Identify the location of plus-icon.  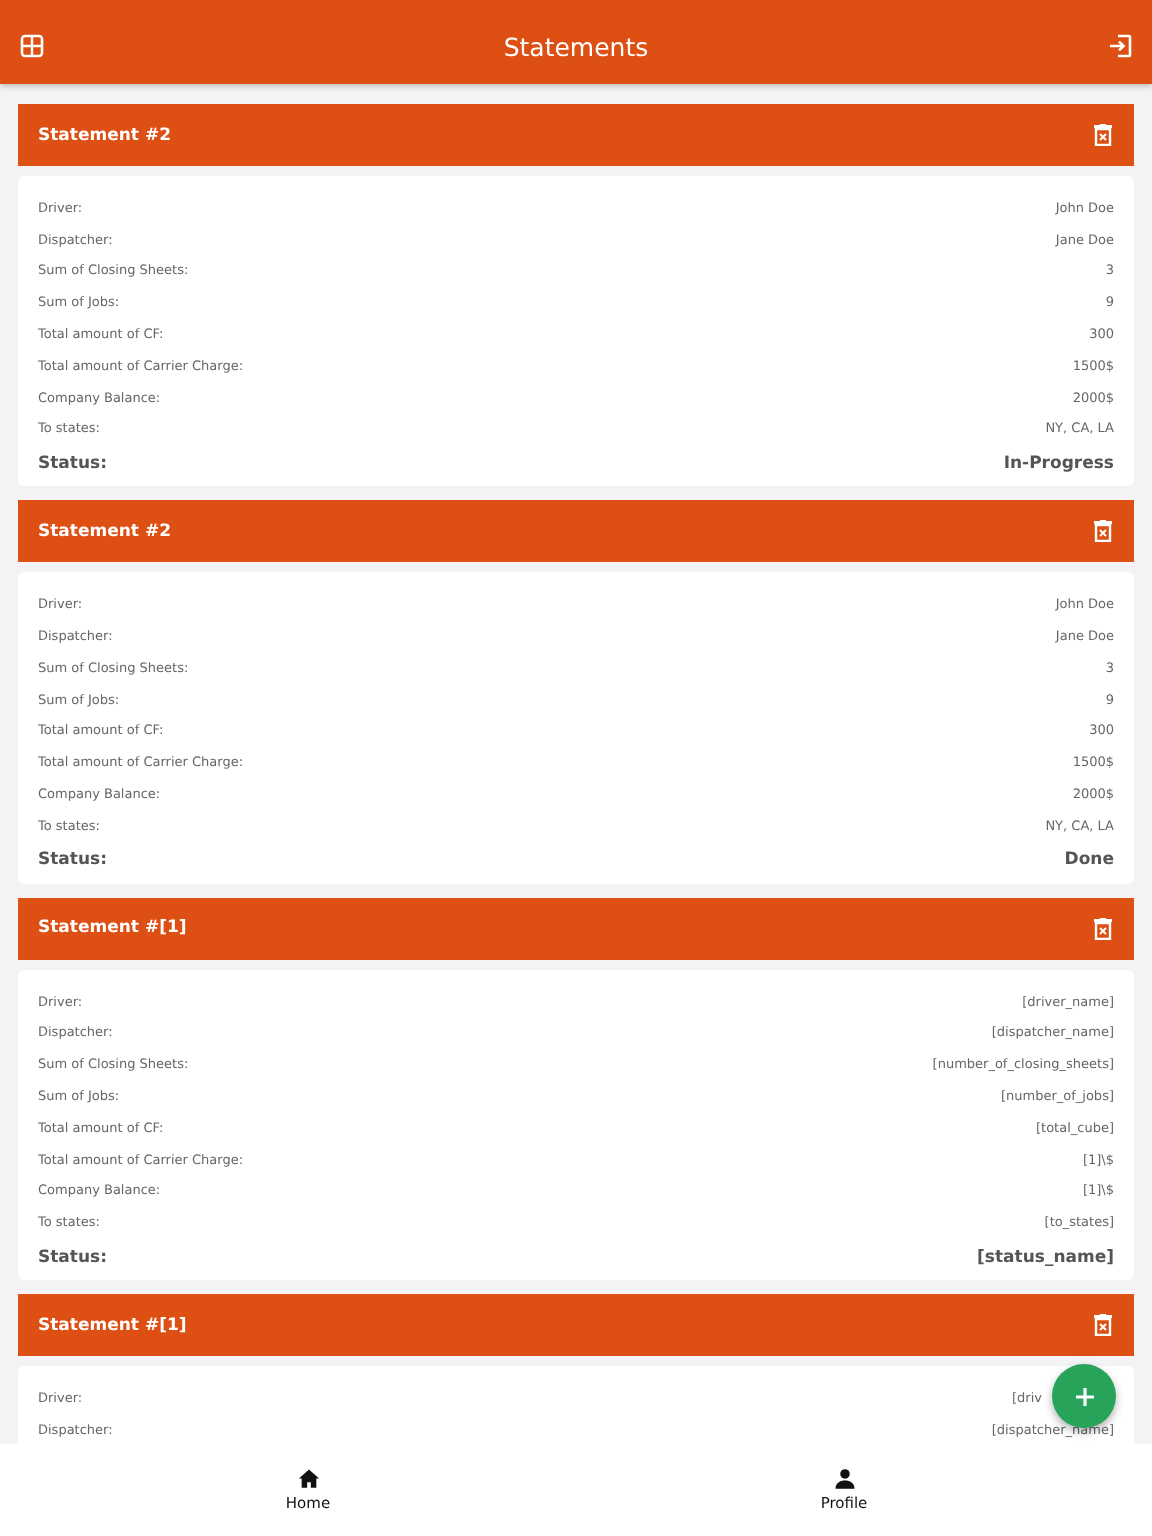
(1084, 1396).